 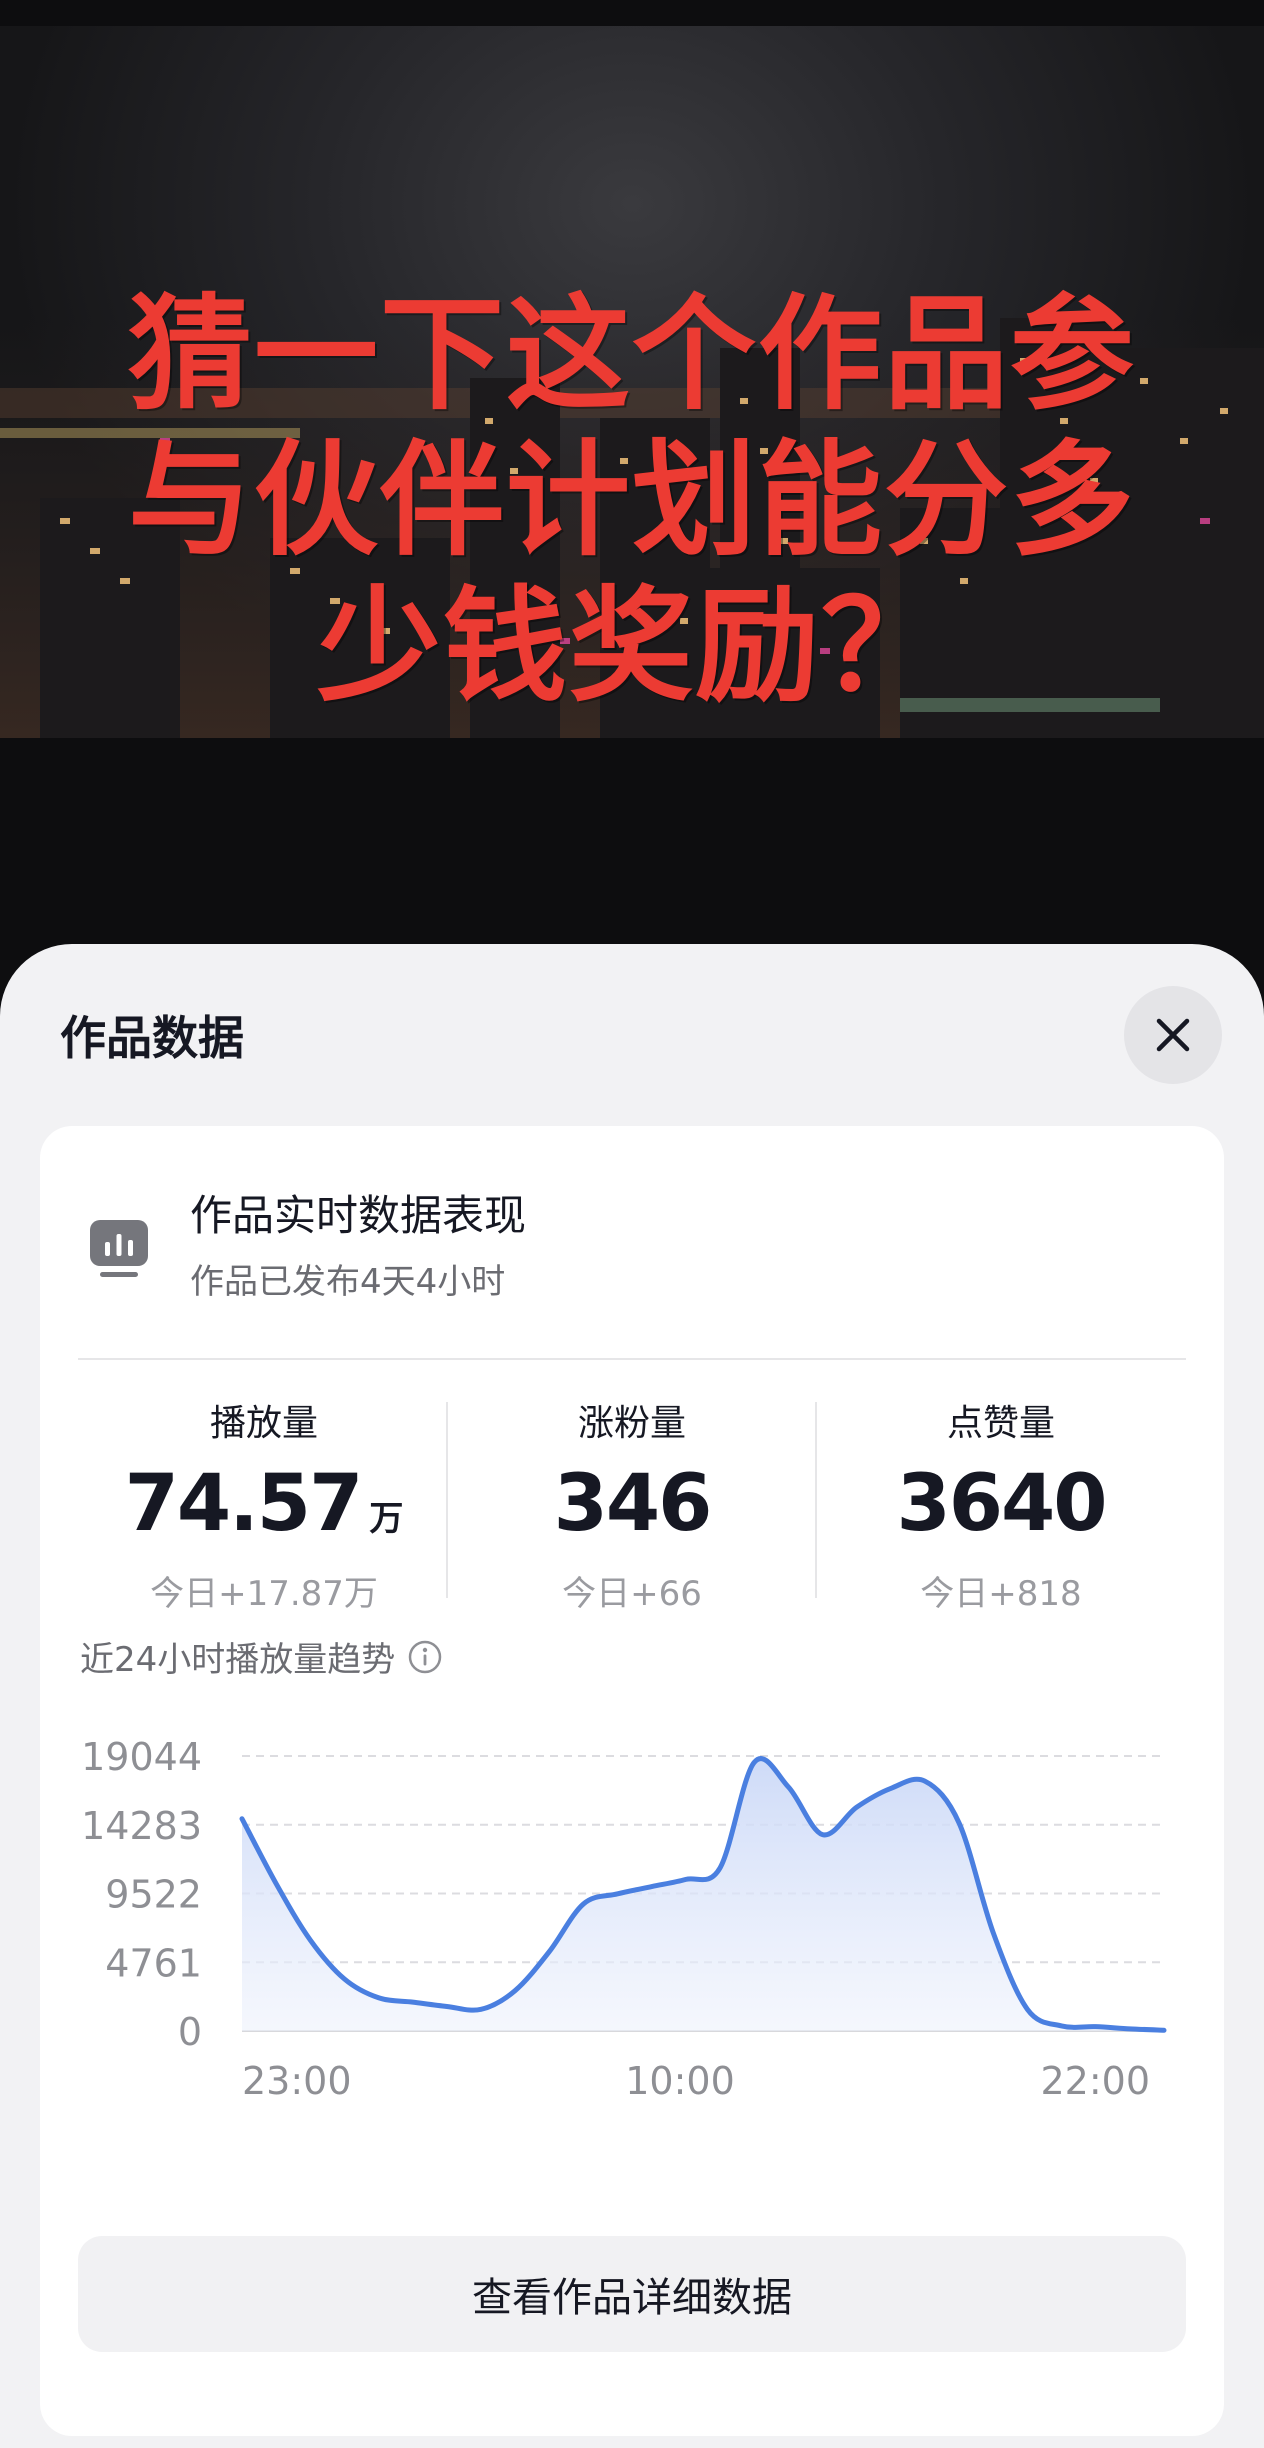 What do you see at coordinates (153, 1895) in the screenshot?
I see `y-tick-label: 9522` at bounding box center [153, 1895].